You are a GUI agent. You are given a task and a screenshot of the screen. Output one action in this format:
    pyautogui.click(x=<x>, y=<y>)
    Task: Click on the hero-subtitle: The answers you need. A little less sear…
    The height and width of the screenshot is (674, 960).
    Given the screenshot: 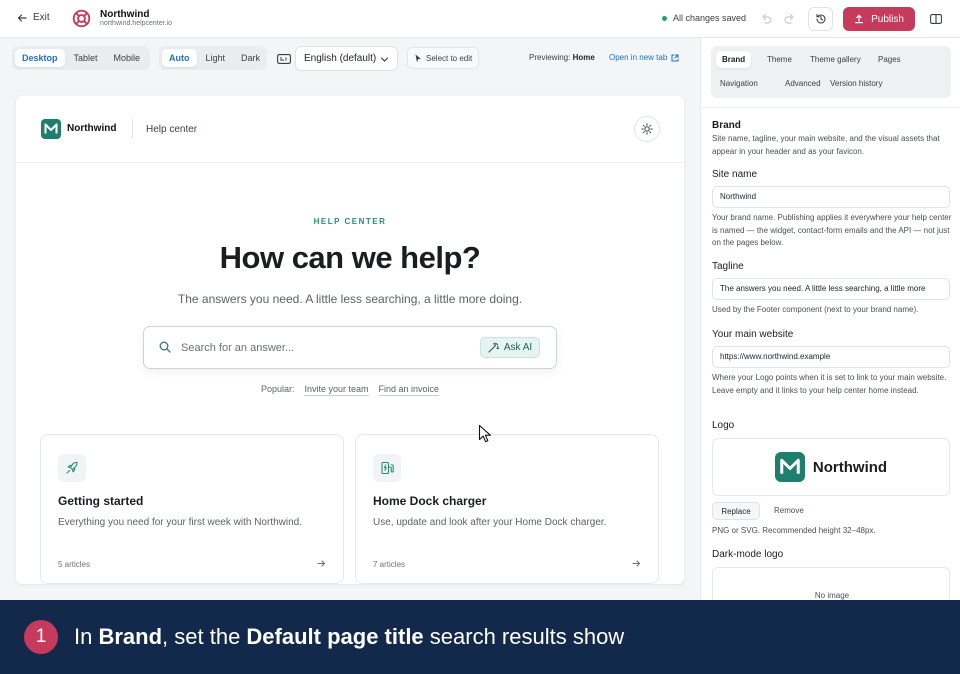 What is the action you would take?
    pyautogui.click(x=350, y=299)
    